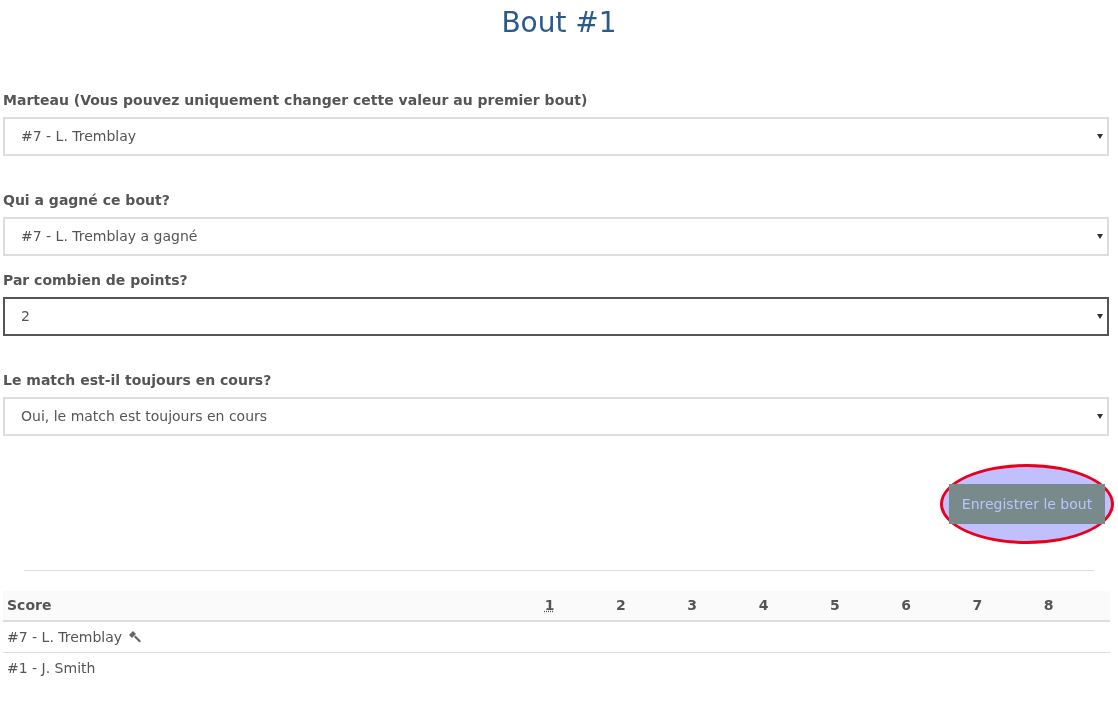  I want to click on field-label: Marteau (Vous pouvez uniquement changer cette valeur au premier bout), so click(296, 100).